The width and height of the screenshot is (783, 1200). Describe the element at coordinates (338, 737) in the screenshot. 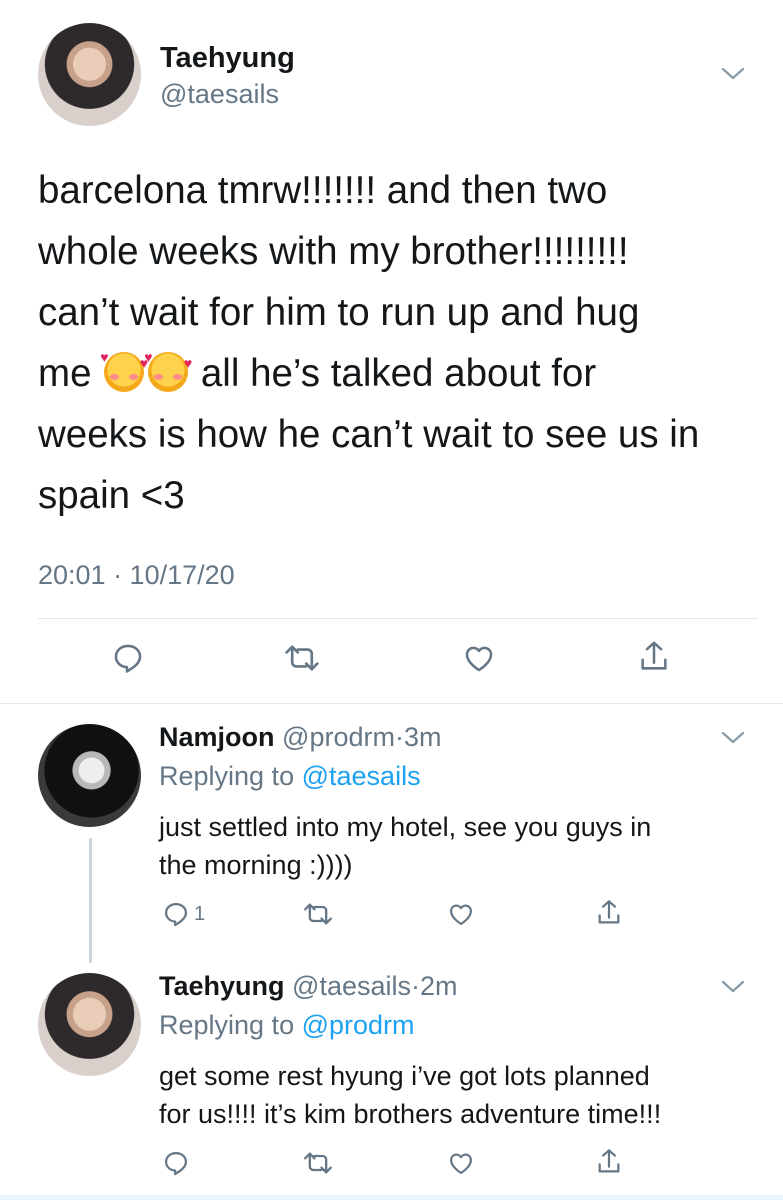

I see `handle: @prodrm` at that location.